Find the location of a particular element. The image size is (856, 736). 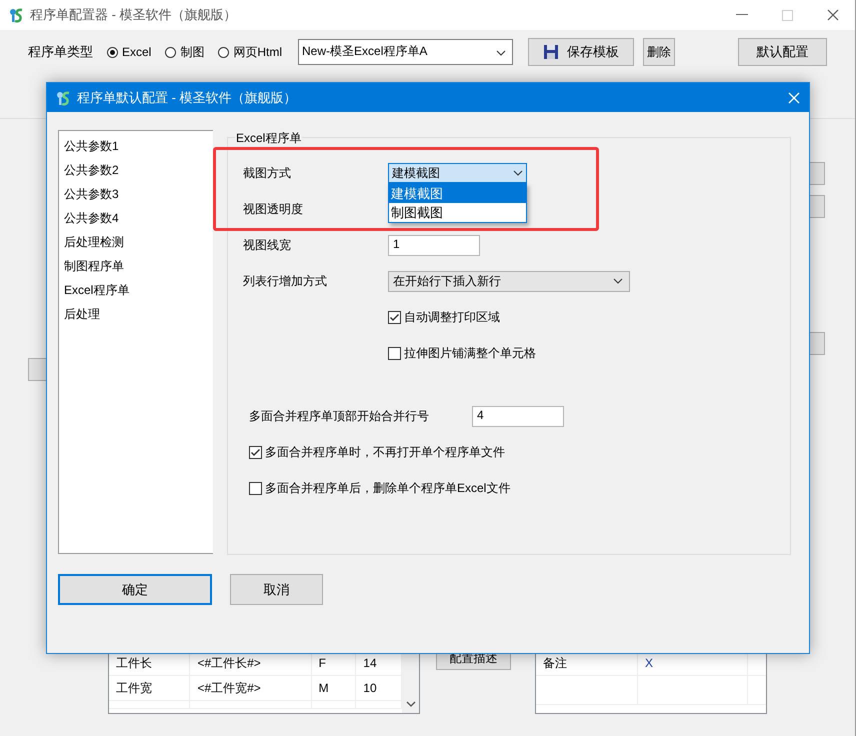

table-cell: 工件宽 is located at coordinates (149, 688).